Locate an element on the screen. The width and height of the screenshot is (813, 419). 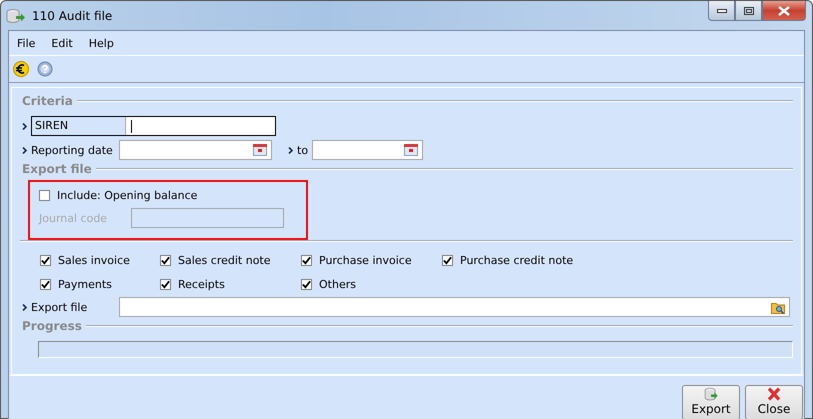
folder-search-icon is located at coordinates (778, 307).